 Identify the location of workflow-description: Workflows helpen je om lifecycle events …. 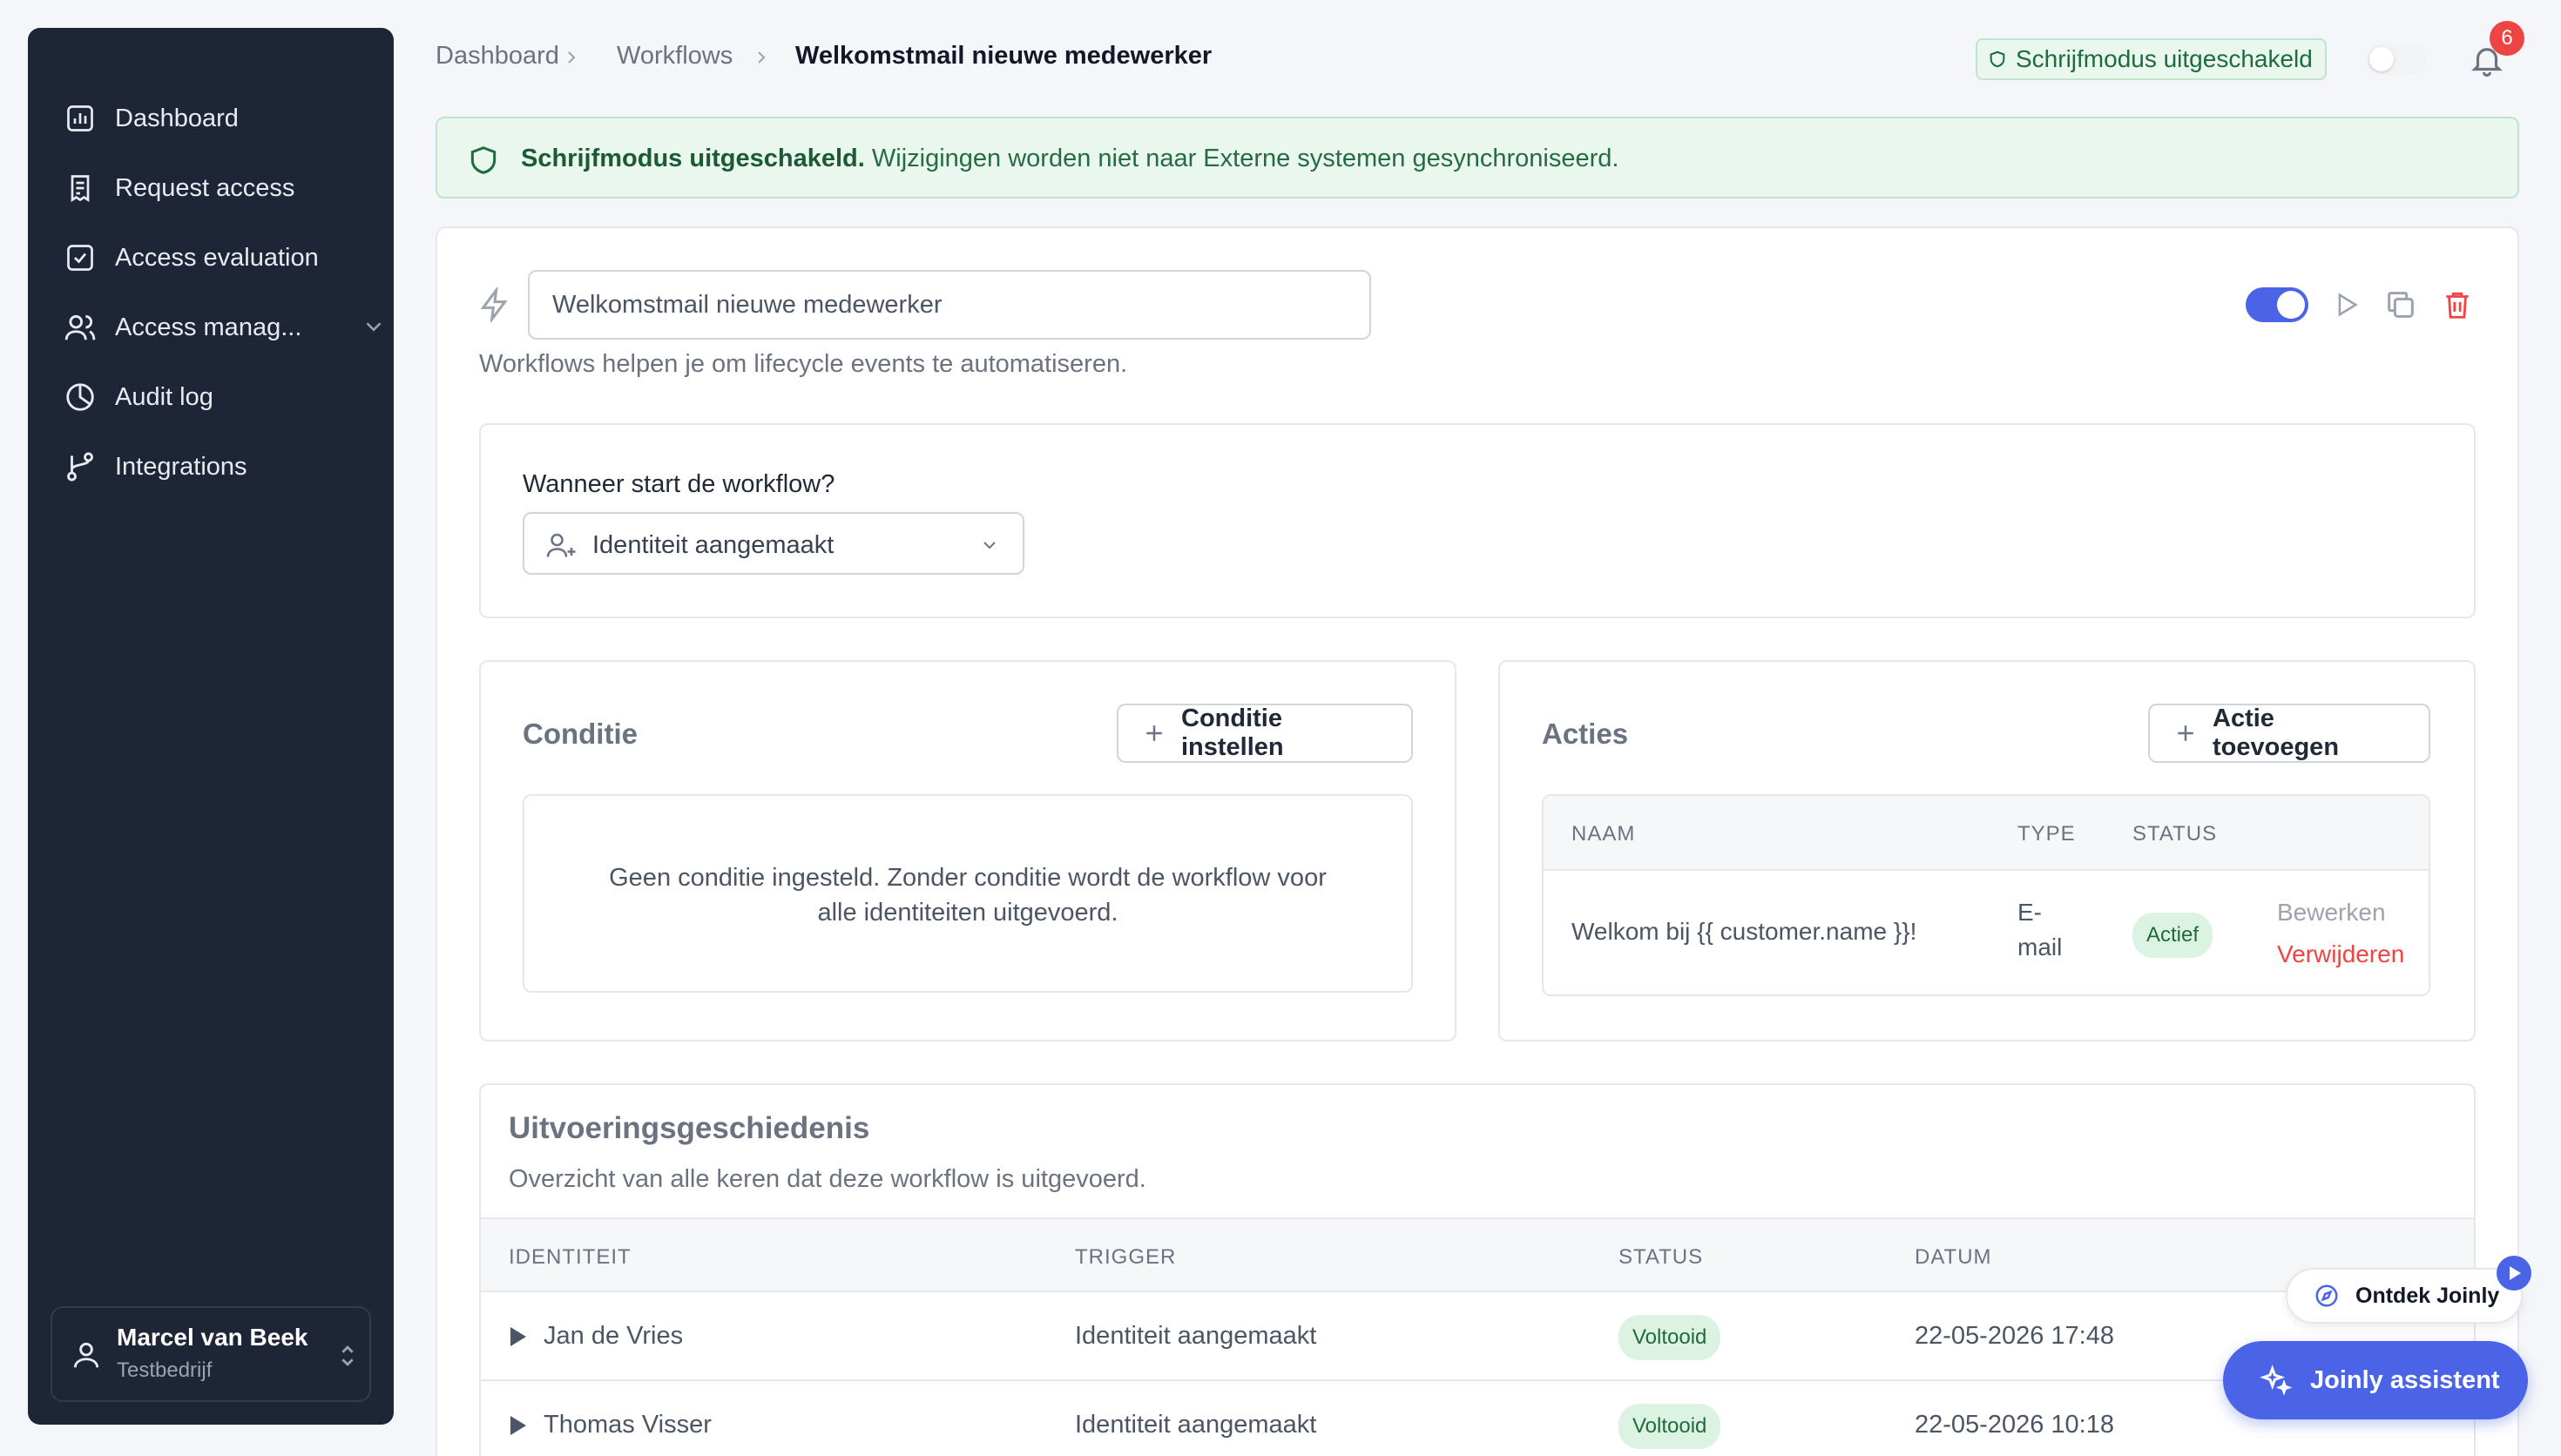
(803, 364).